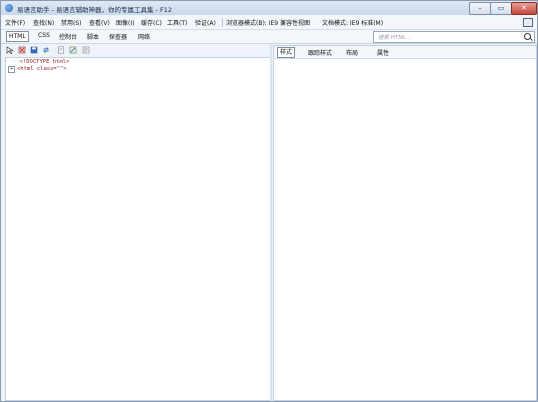 Image resolution: width=538 pixels, height=402 pixels. I want to click on clear-icon, so click(22, 50).